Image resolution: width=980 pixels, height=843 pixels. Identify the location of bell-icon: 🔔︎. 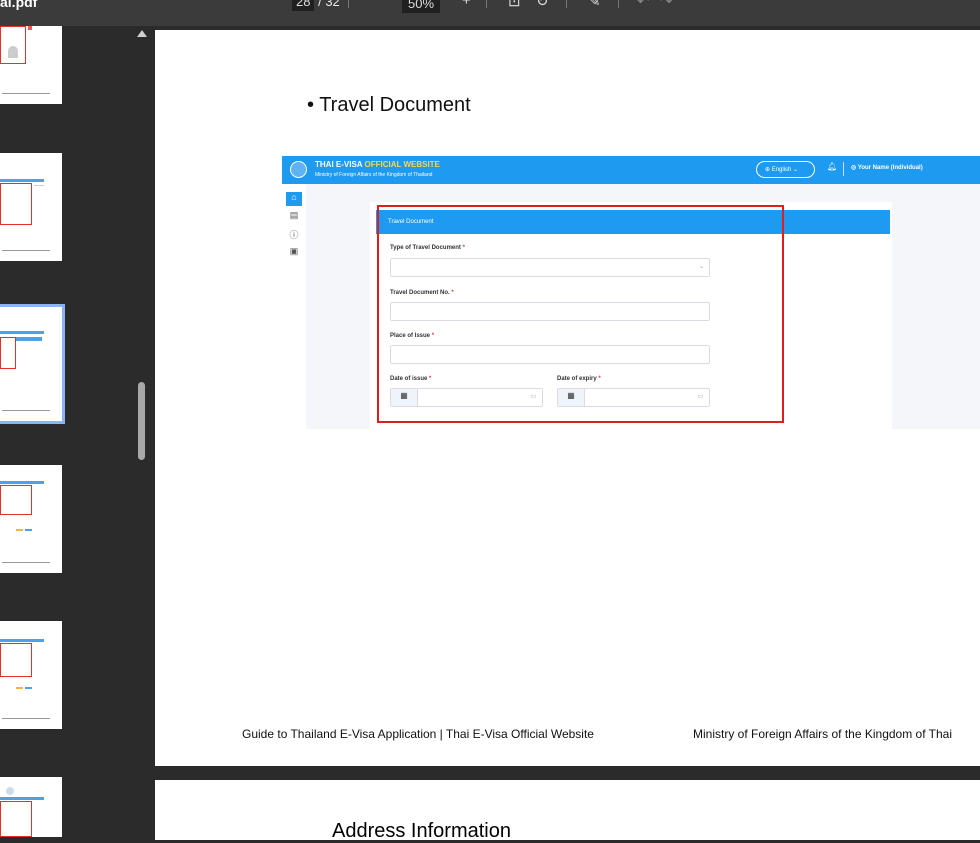
(832, 166).